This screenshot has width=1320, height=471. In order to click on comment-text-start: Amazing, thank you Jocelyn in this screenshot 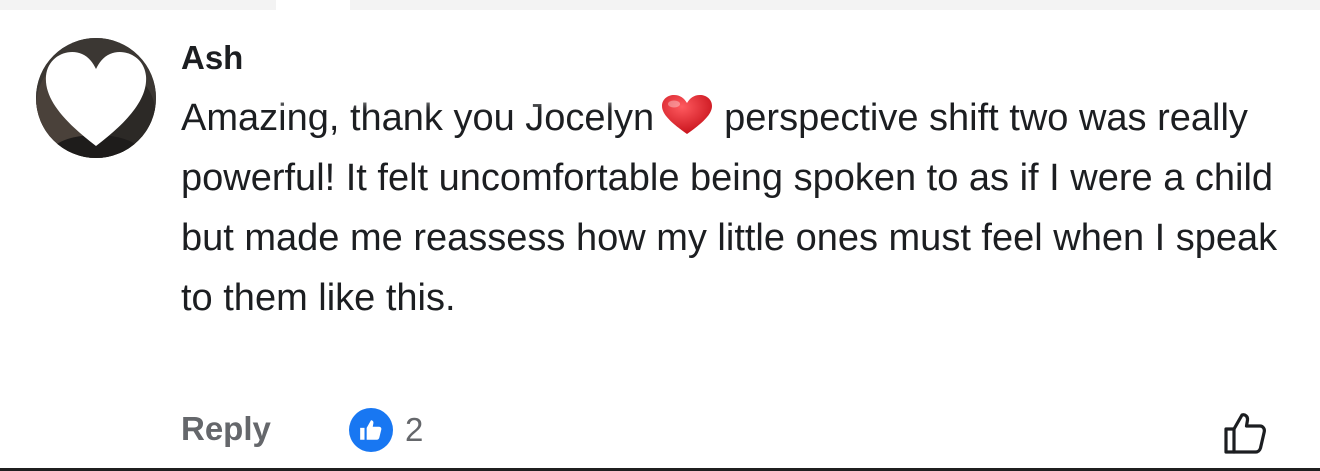, I will do `click(418, 118)`.